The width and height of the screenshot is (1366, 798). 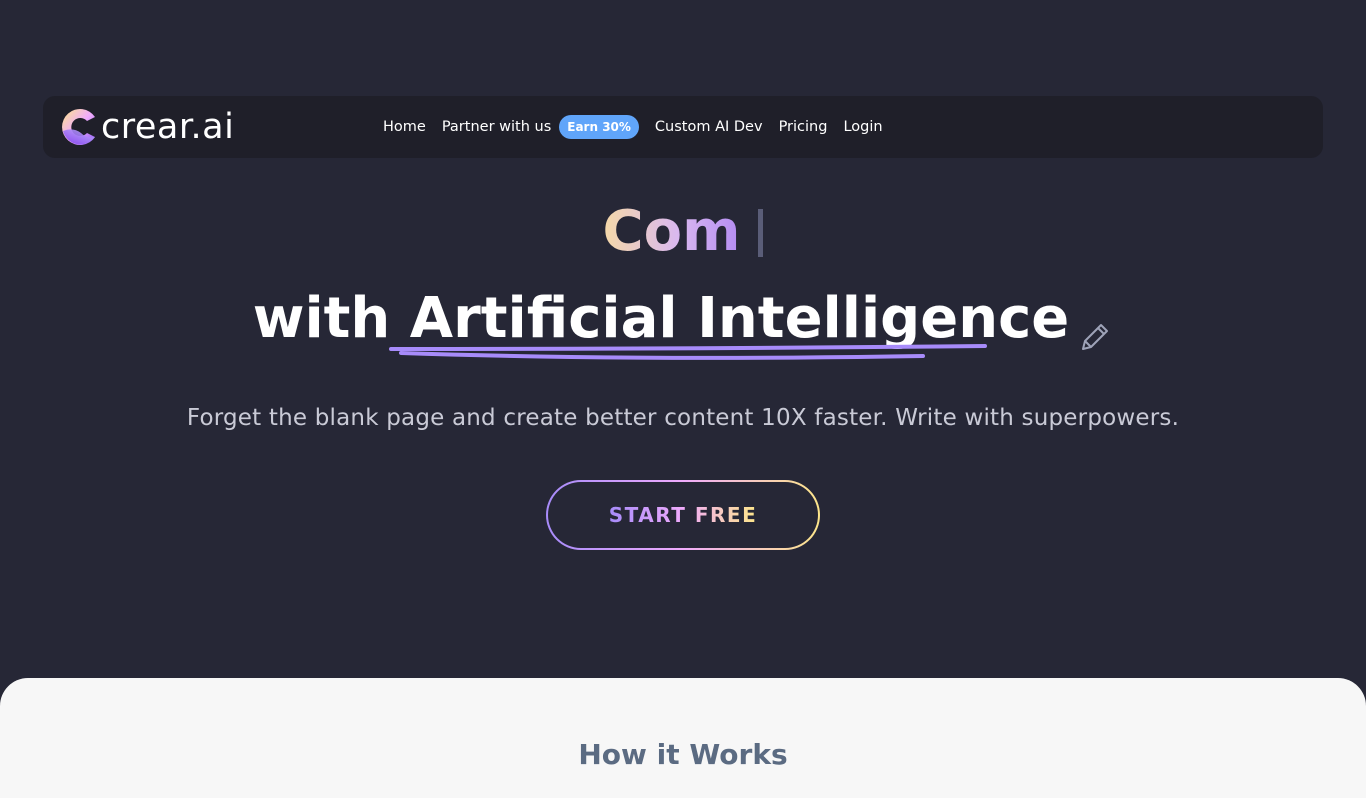 What do you see at coordinates (671, 231) in the screenshot?
I see `hero-typed-text: Com` at bounding box center [671, 231].